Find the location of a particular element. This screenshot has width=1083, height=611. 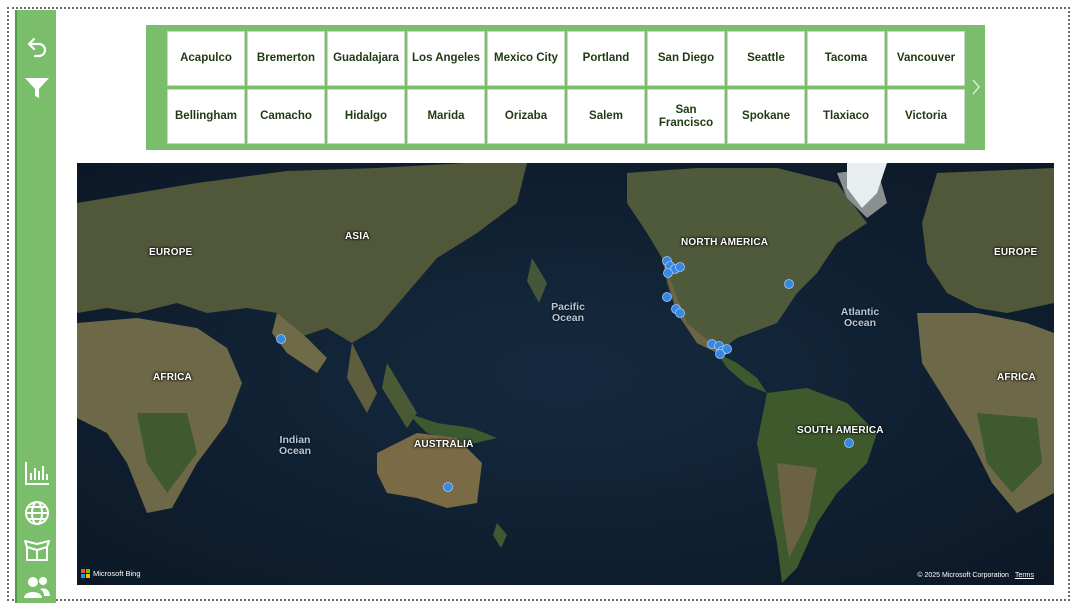

city-tile: Tacoma is located at coordinates (846, 58).